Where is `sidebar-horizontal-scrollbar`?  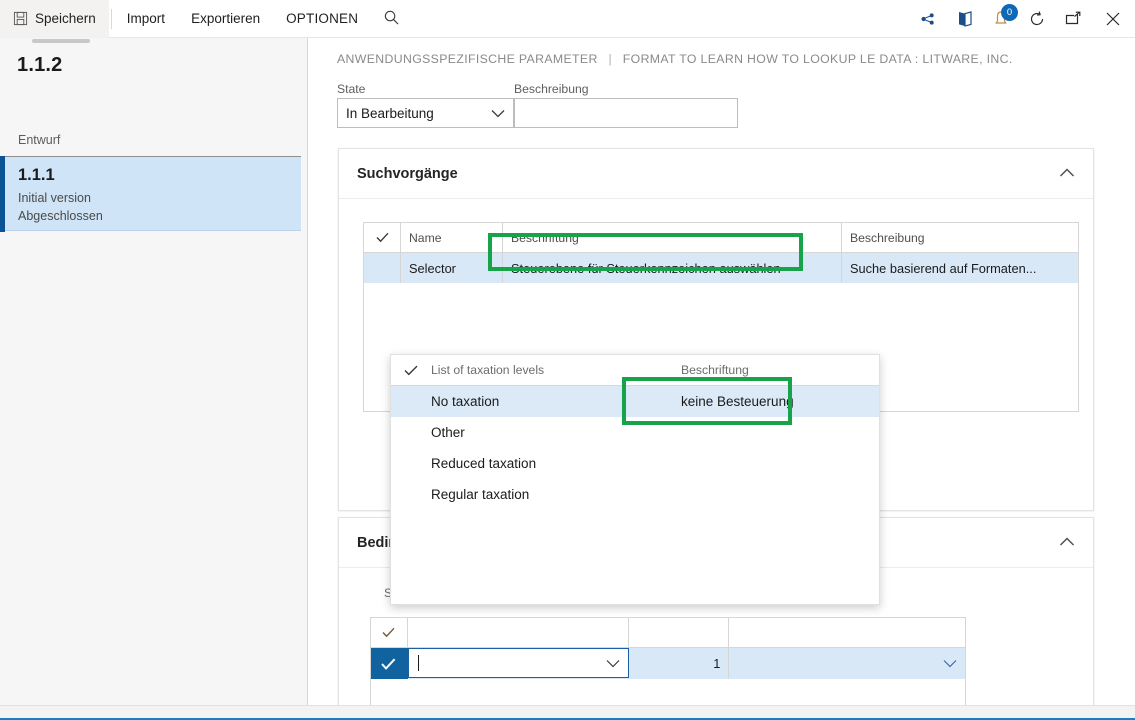
sidebar-horizontal-scrollbar is located at coordinates (61, 41).